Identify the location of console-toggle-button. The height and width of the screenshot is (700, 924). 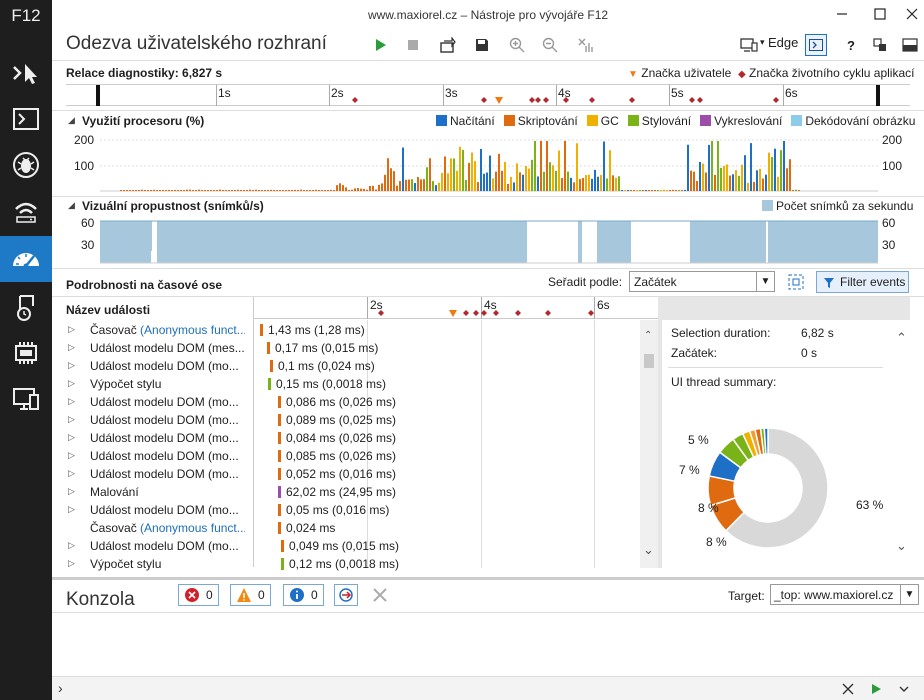
(816, 45).